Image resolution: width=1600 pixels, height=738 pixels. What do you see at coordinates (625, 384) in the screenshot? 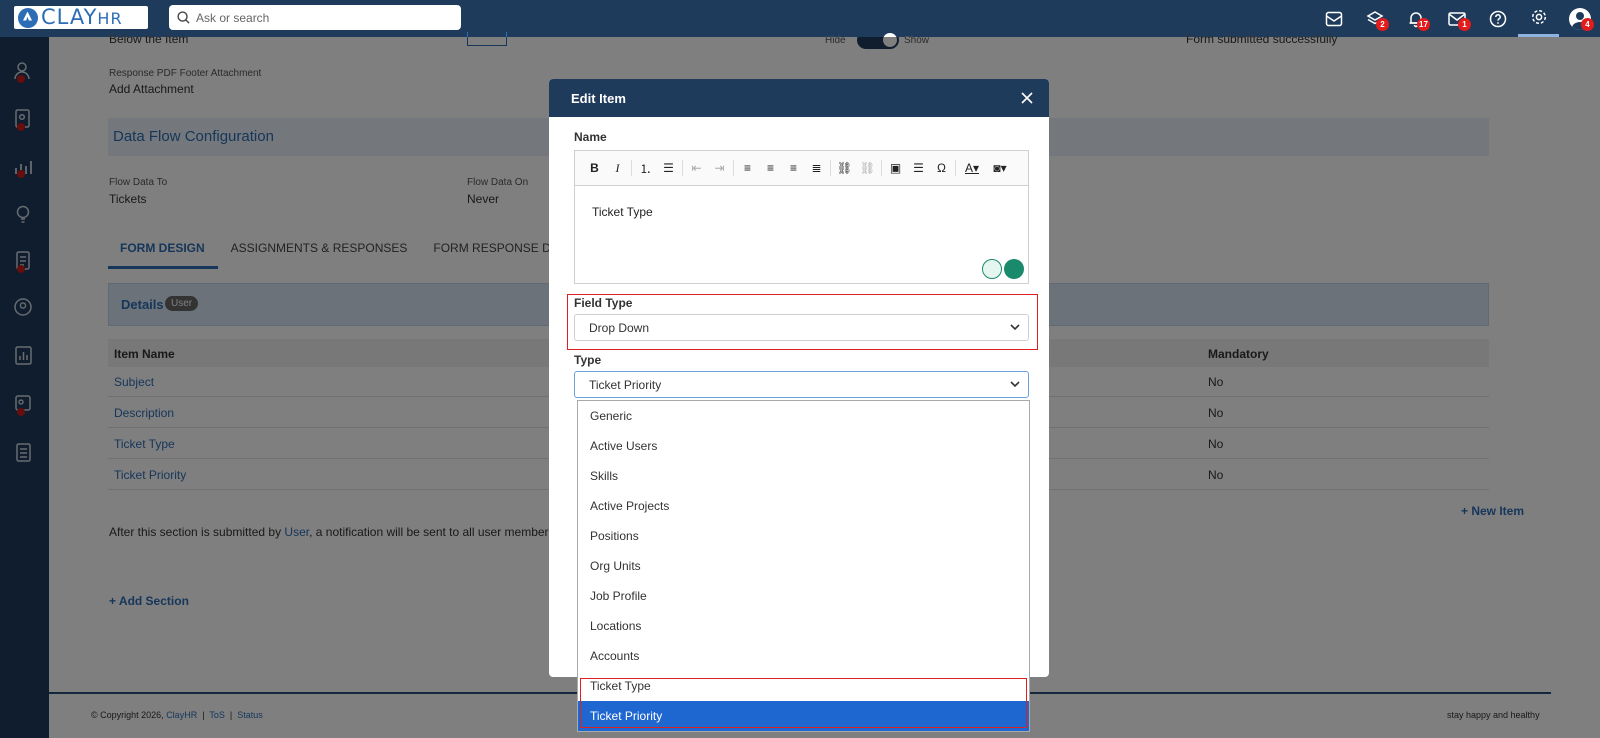
I see `type-value: Ticket Priority` at bounding box center [625, 384].